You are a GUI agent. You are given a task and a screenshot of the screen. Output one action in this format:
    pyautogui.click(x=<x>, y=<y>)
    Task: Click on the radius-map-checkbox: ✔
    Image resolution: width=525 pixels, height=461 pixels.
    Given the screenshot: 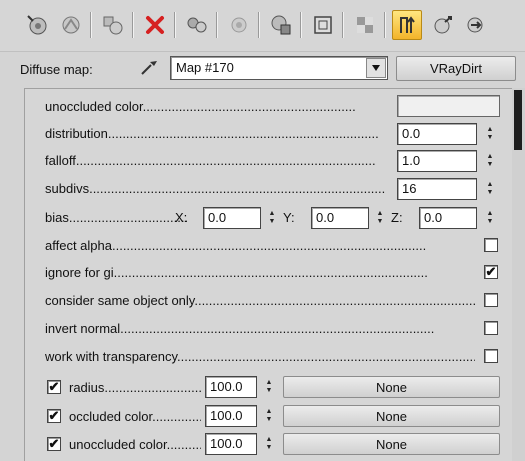 What is the action you would take?
    pyautogui.click(x=54, y=387)
    